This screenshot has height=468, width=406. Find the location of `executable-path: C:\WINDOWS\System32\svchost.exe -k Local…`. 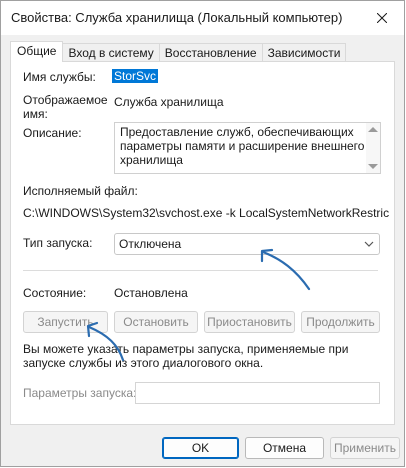

executable-path: C:\WINDOWS\System32\svchost.exe -k Local… is located at coordinates (206, 213).